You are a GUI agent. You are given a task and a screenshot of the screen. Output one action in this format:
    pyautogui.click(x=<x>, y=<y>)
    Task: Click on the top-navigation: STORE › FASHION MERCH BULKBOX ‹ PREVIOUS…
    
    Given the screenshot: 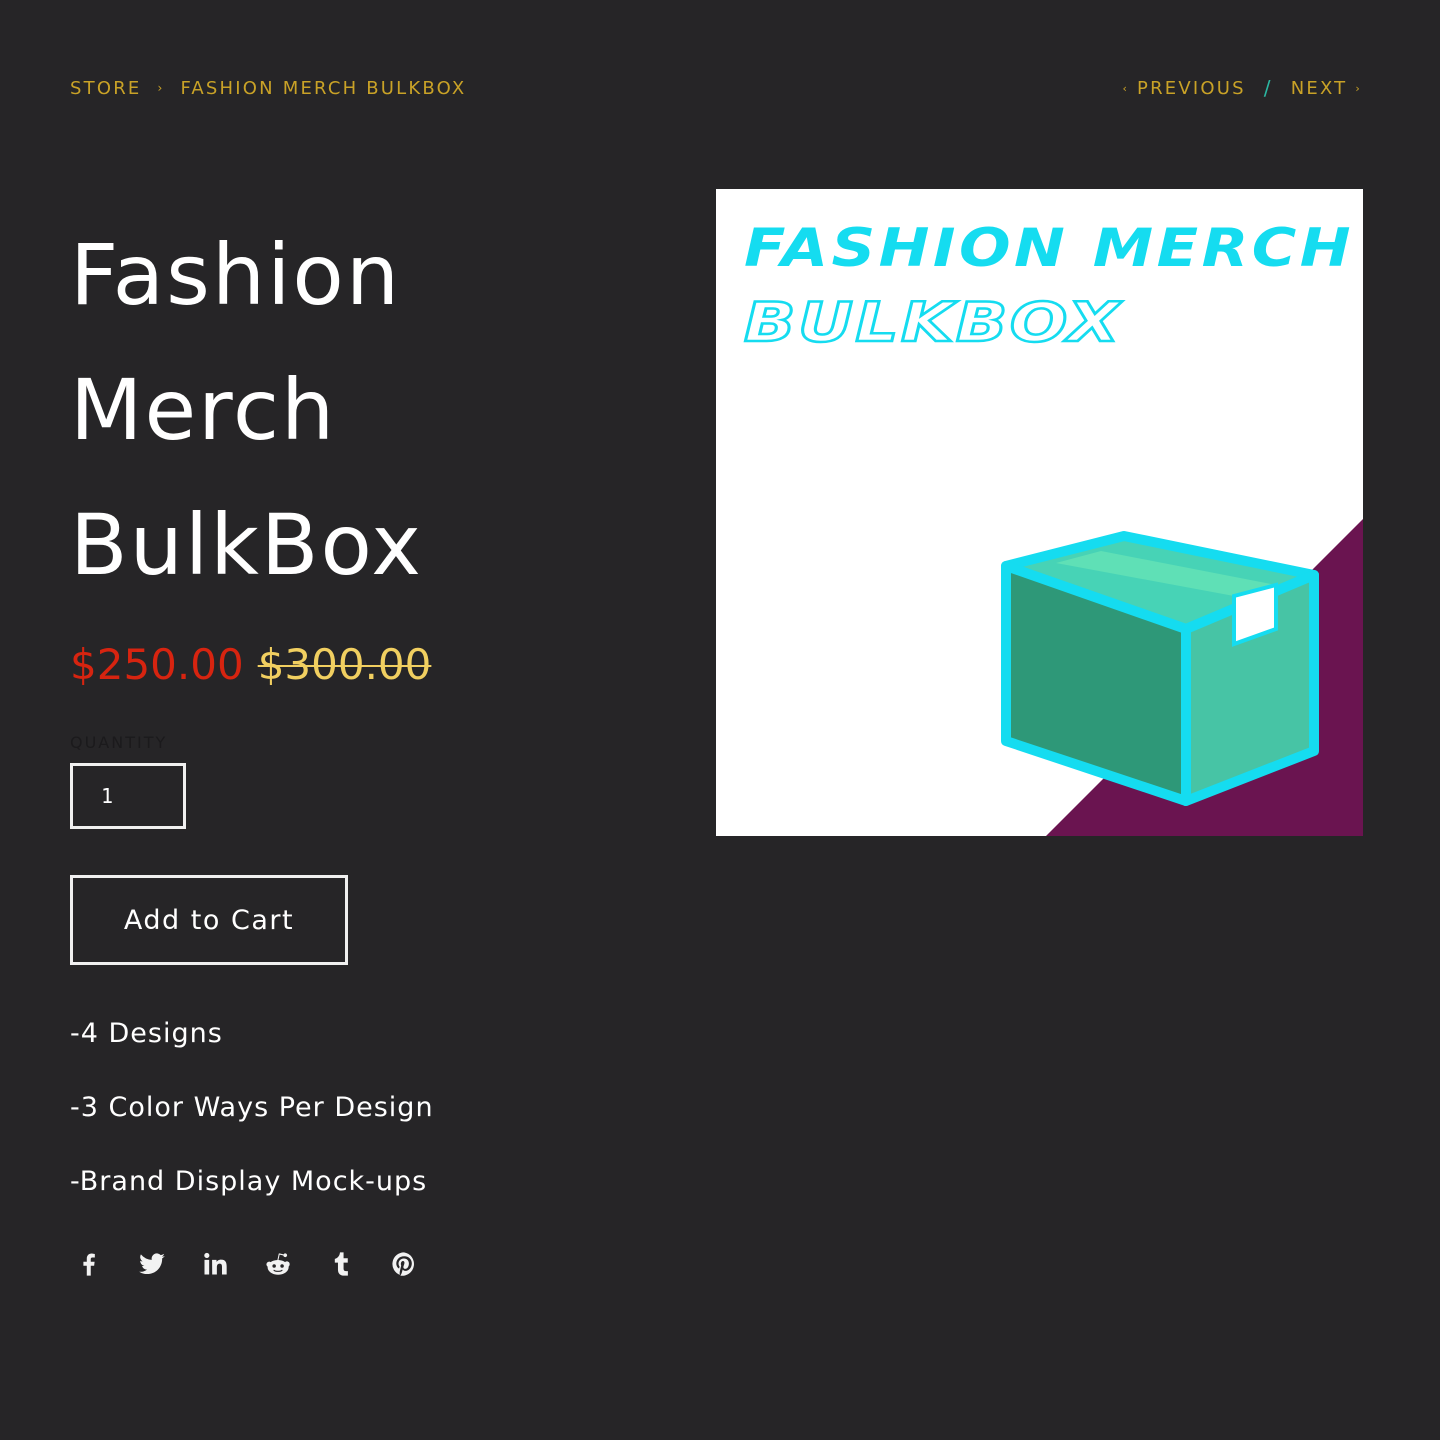 What is the action you would take?
    pyautogui.click(x=716, y=88)
    